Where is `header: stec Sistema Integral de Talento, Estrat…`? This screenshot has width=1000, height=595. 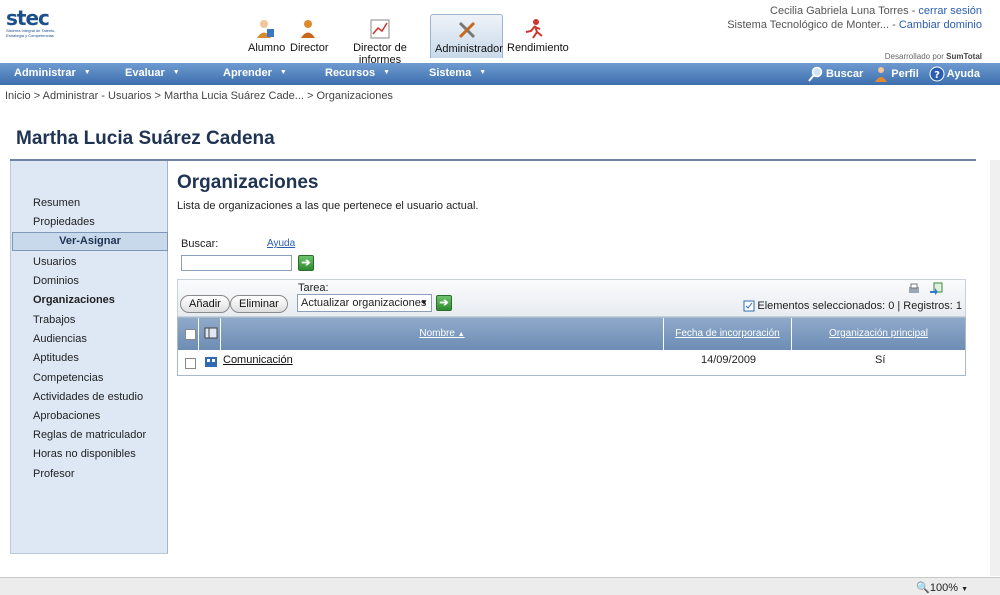
header: stec Sistema Integral de Talento, Estrat… is located at coordinates (500, 33).